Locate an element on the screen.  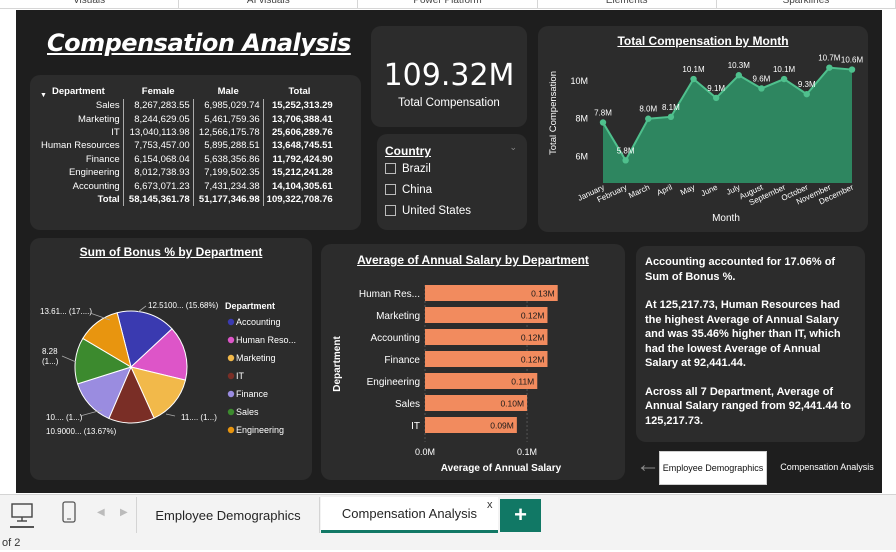
pie-legend-item: Finance is located at coordinates (252, 394).